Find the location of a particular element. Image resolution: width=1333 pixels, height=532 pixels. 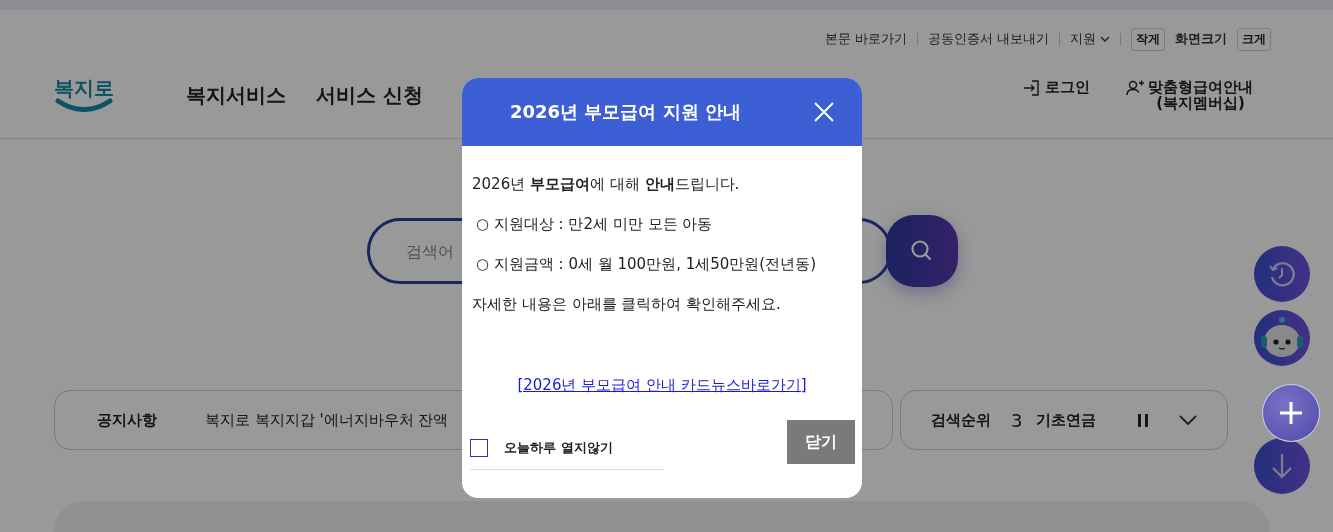

arrow-down-icon is located at coordinates (1282, 466).